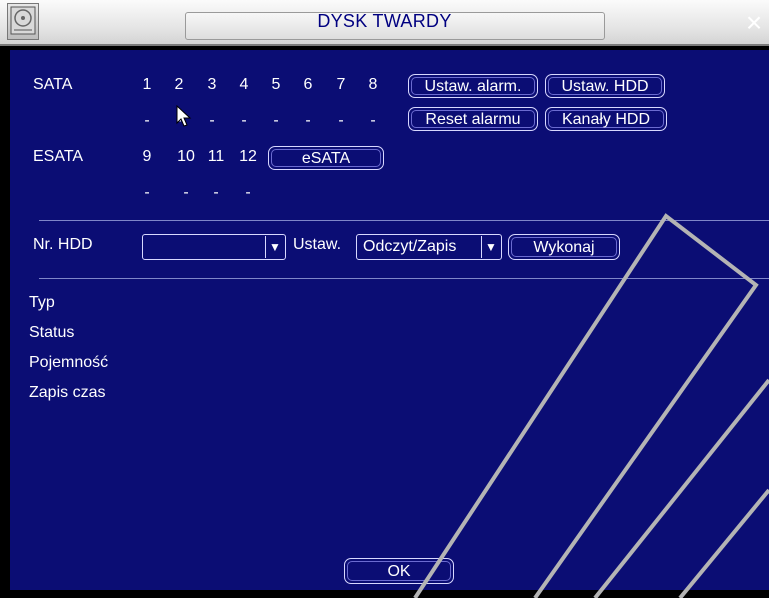 Image resolution: width=769 pixels, height=598 pixels. Describe the element at coordinates (341, 120) in the screenshot. I see `sata-status-7: -` at that location.